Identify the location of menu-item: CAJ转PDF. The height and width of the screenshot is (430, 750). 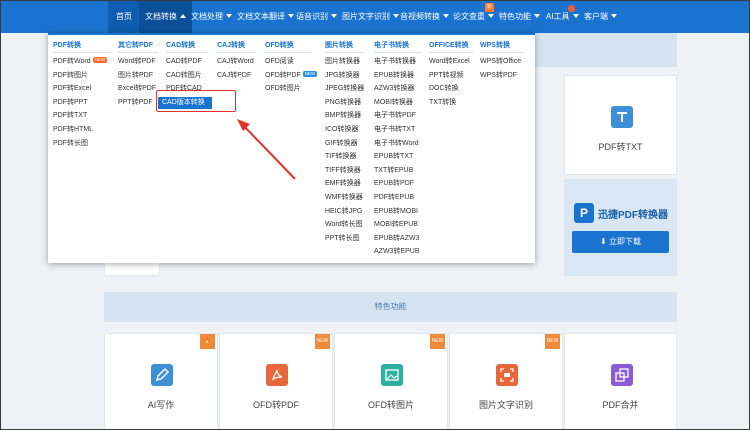
(236, 76).